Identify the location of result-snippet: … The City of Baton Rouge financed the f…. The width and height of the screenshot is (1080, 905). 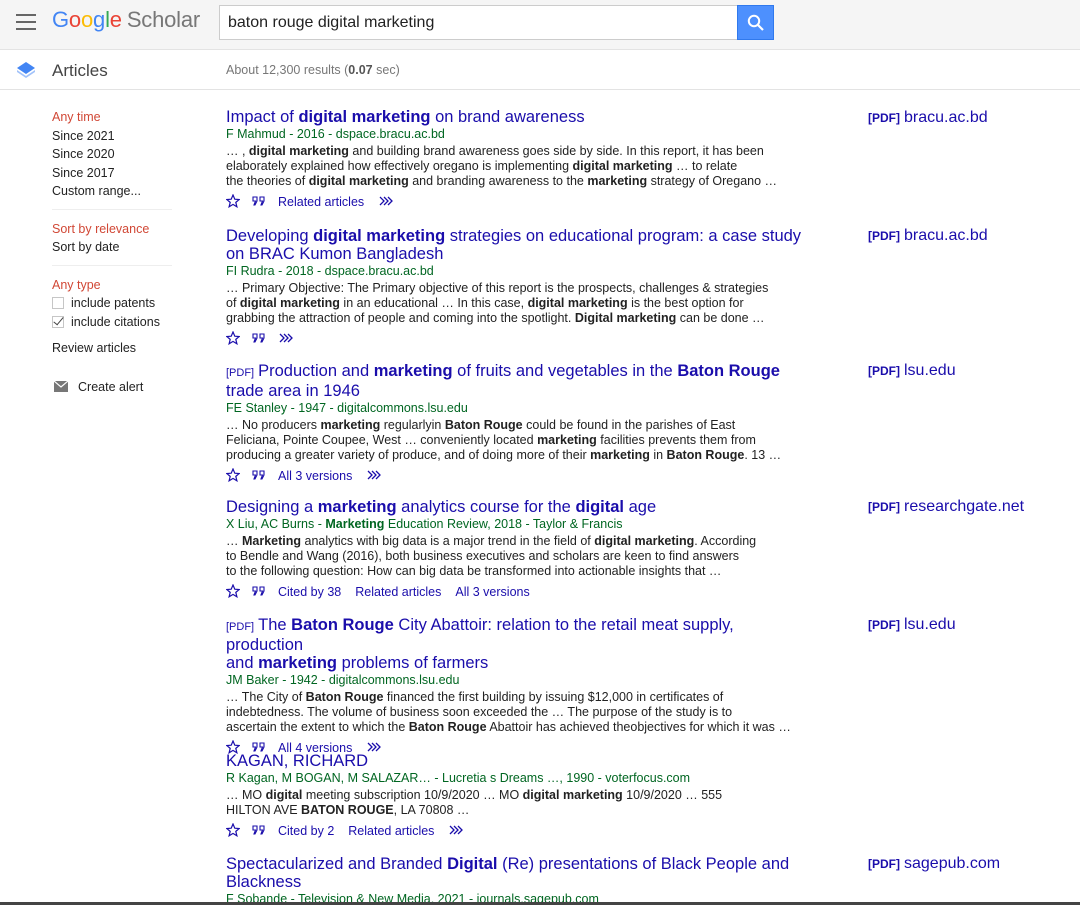
(508, 712).